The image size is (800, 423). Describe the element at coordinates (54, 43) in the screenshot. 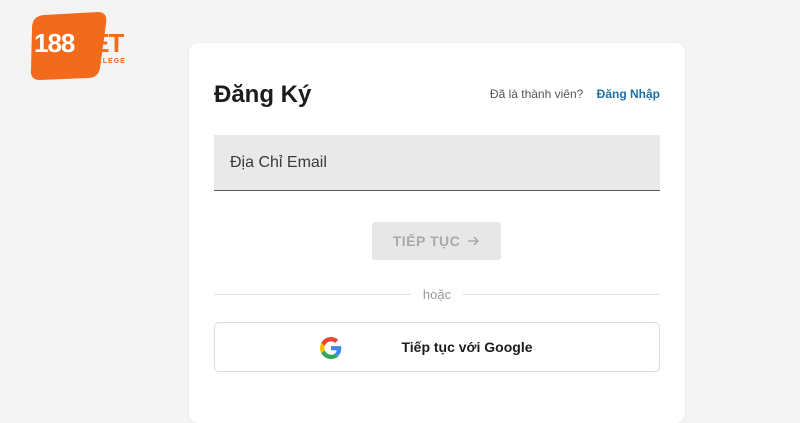

I see `logo-number: 188` at that location.